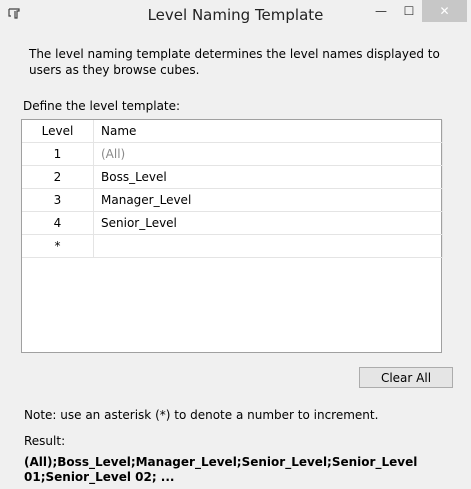 The image size is (471, 489). What do you see at coordinates (45, 441) in the screenshot?
I see `result-label: Result:` at bounding box center [45, 441].